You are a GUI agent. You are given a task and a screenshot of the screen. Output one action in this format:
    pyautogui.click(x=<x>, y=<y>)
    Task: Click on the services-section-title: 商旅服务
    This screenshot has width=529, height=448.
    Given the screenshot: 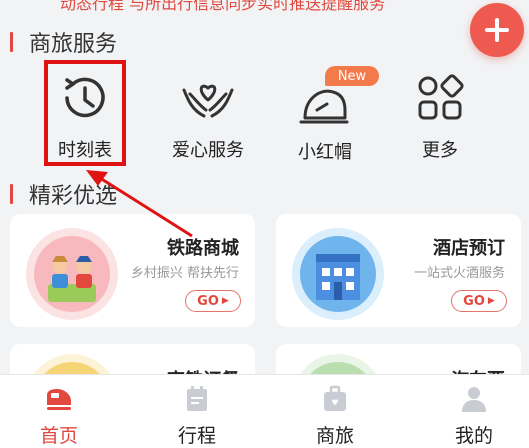 What is the action you would take?
    pyautogui.click(x=63, y=42)
    